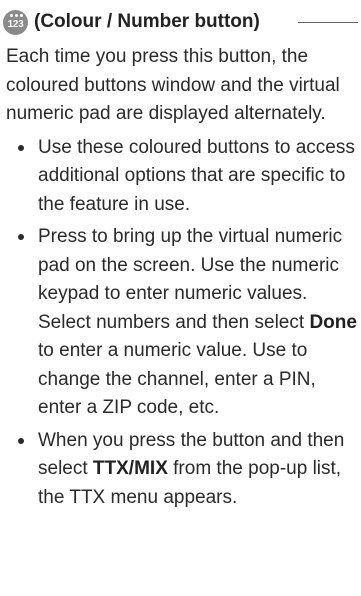 This screenshot has width=361, height=596. I want to click on colour-number-button-icon: 123, so click(15, 22).